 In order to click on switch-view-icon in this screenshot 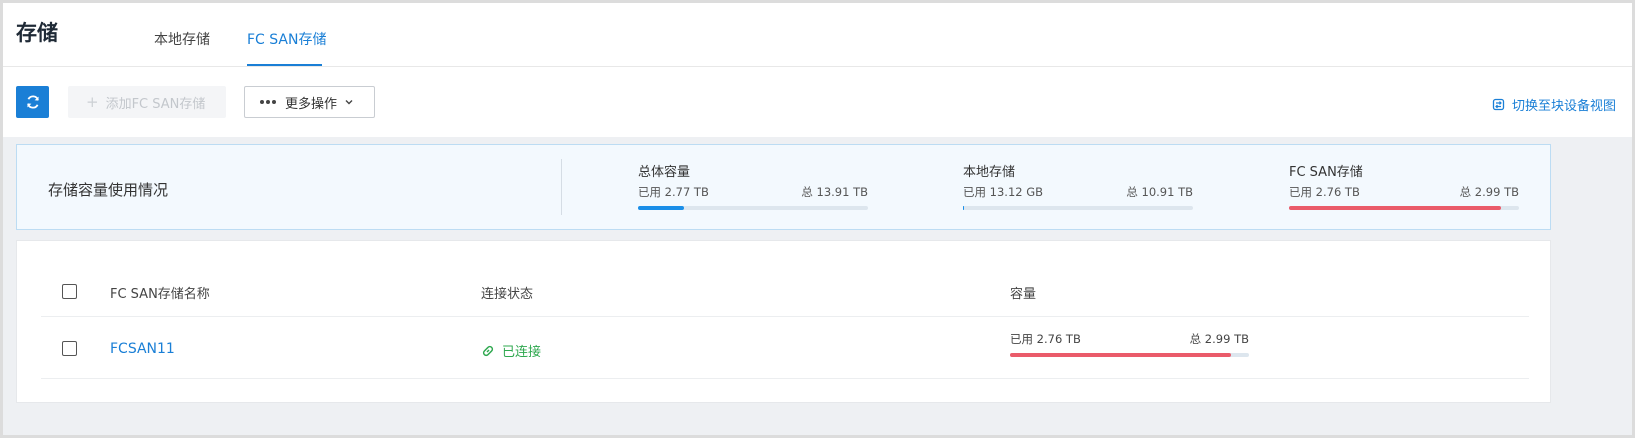, I will do `click(1498, 104)`.